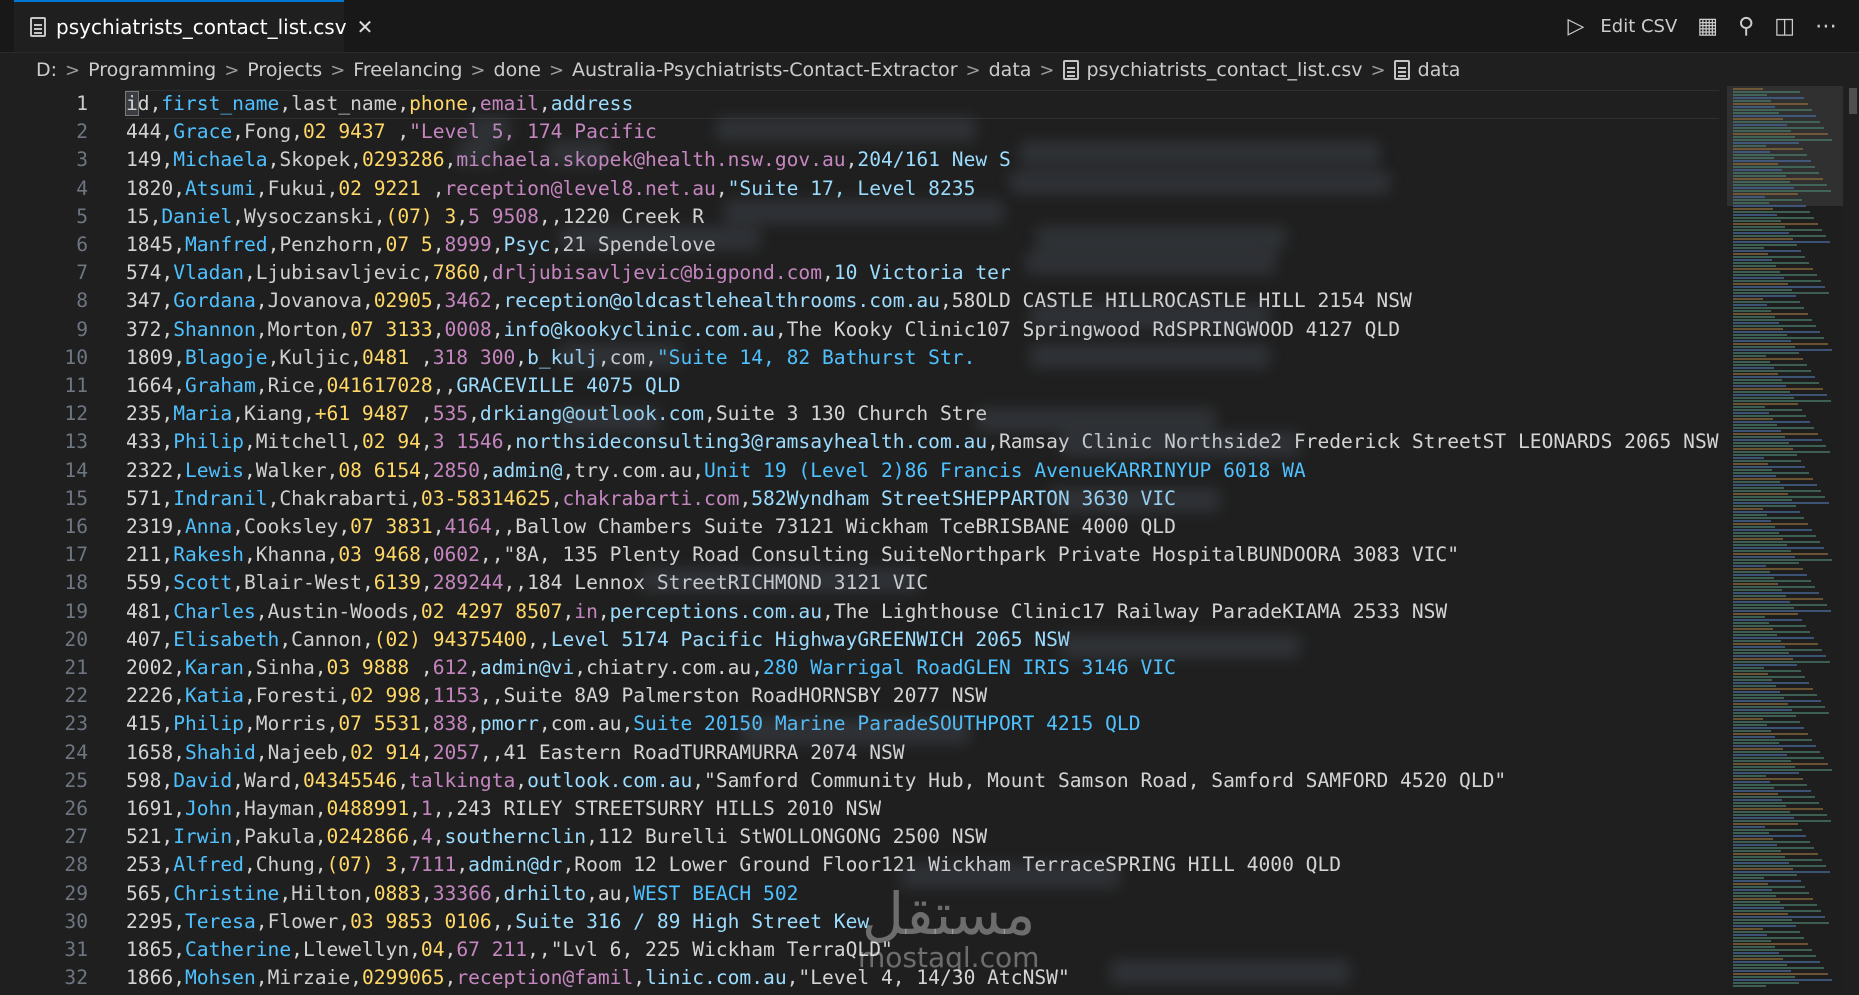 Image resolution: width=1859 pixels, height=995 pixels. Describe the element at coordinates (152, 70) in the screenshot. I see `breadcrumb-programming: Programming` at that location.